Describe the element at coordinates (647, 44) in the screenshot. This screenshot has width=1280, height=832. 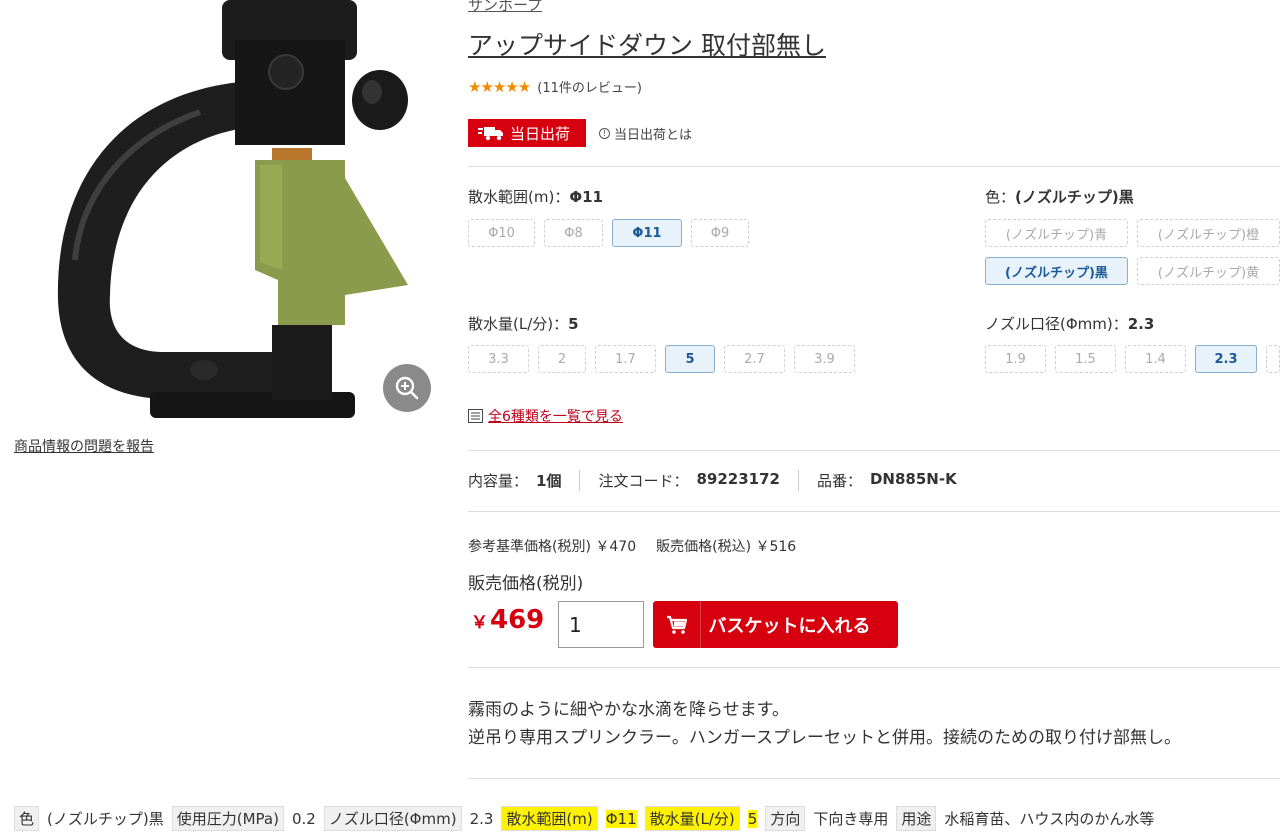
I see `product-title: アップサイドダウン 取付部無し` at that location.